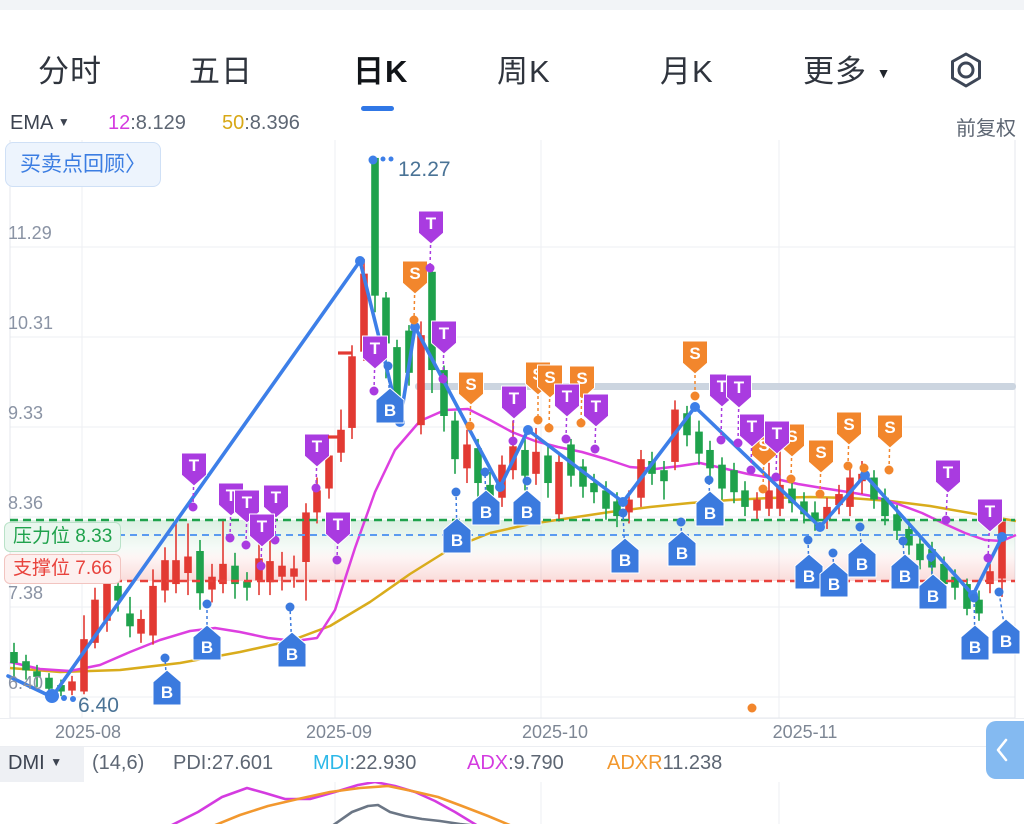  Describe the element at coordinates (88, 732) in the screenshot. I see `x-axis-label: 2025-08` at that location.